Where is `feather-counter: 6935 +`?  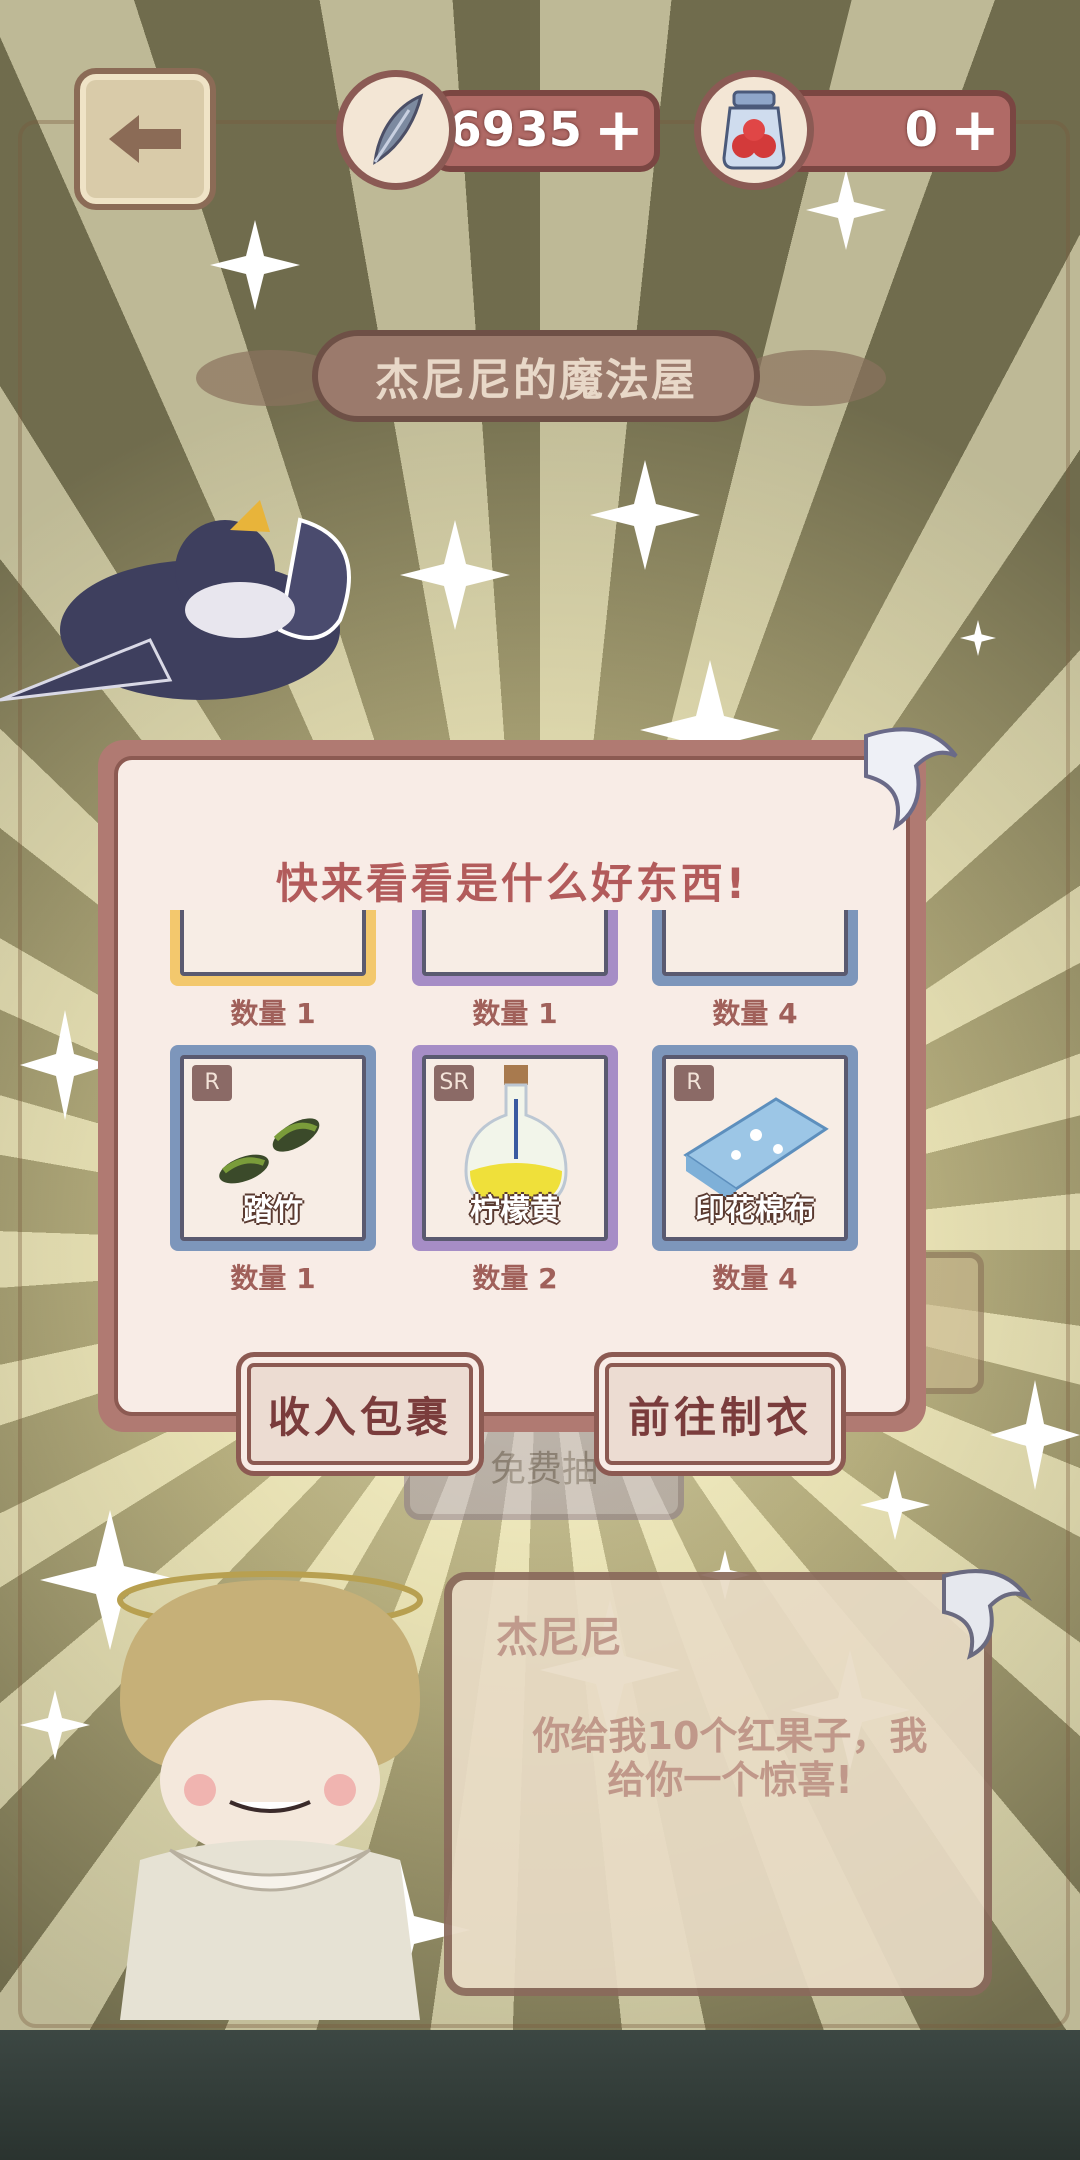 feather-counter: 6935 + is located at coordinates (545, 131).